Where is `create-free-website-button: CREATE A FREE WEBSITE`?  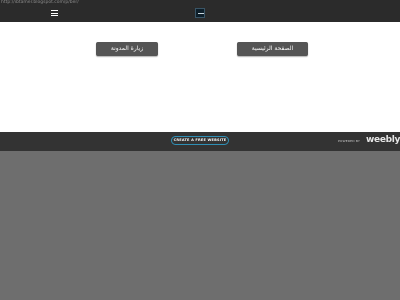 create-free-website-button: CREATE A FREE WEBSITE is located at coordinates (200, 140).